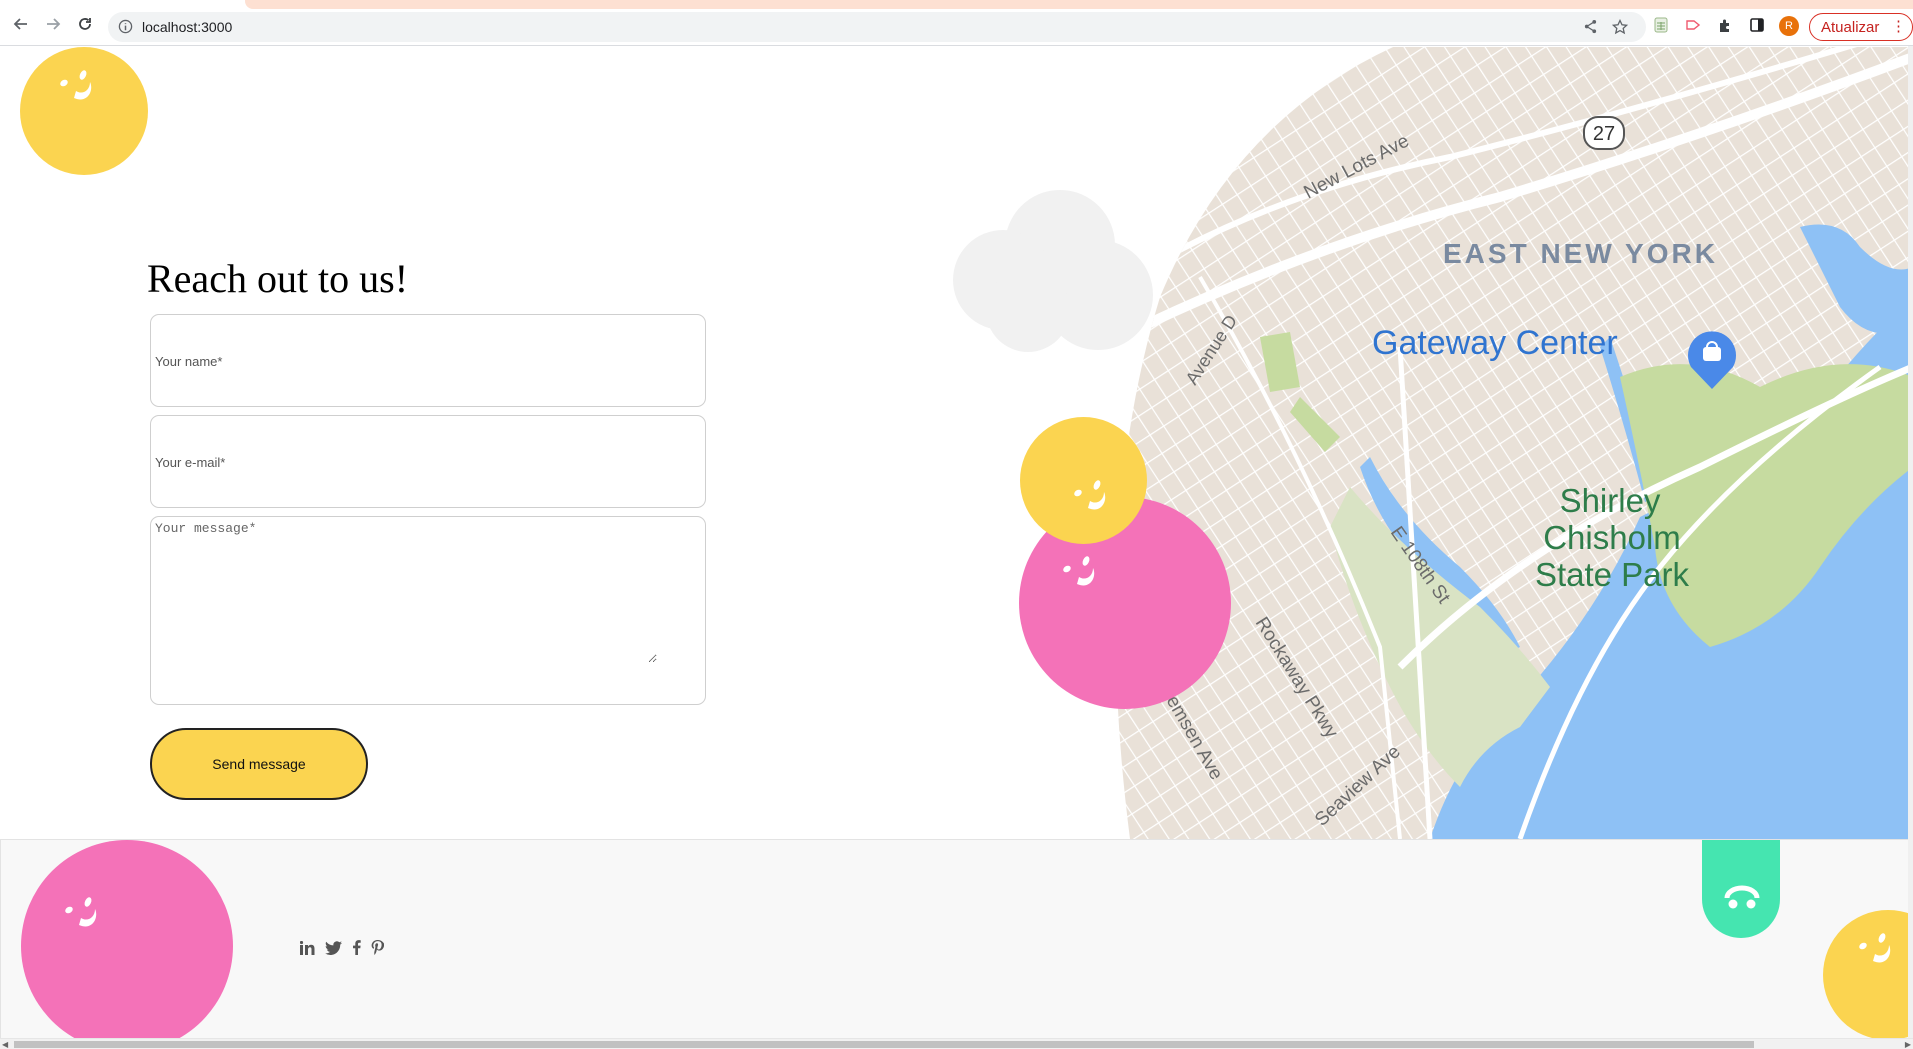  I want to click on puzzle-extensions-icon, so click(1725, 25).